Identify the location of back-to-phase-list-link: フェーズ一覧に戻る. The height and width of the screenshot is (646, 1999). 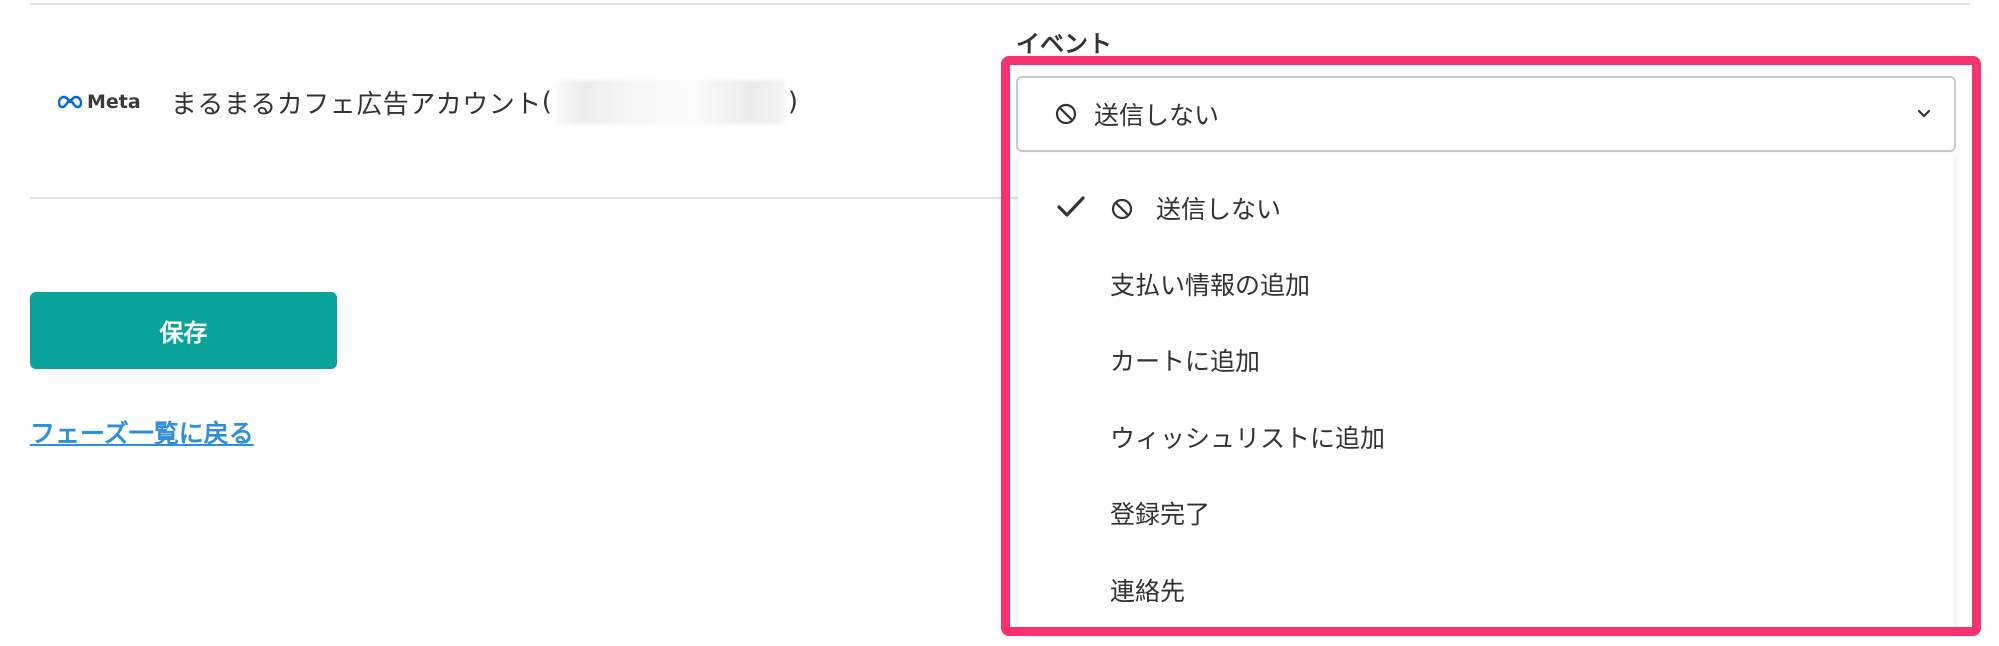
(142, 432).